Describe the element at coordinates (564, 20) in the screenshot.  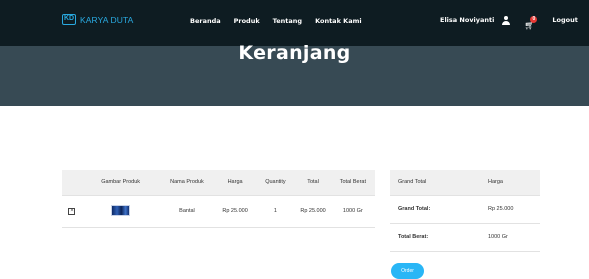
I see `logout-link: Logout` at that location.